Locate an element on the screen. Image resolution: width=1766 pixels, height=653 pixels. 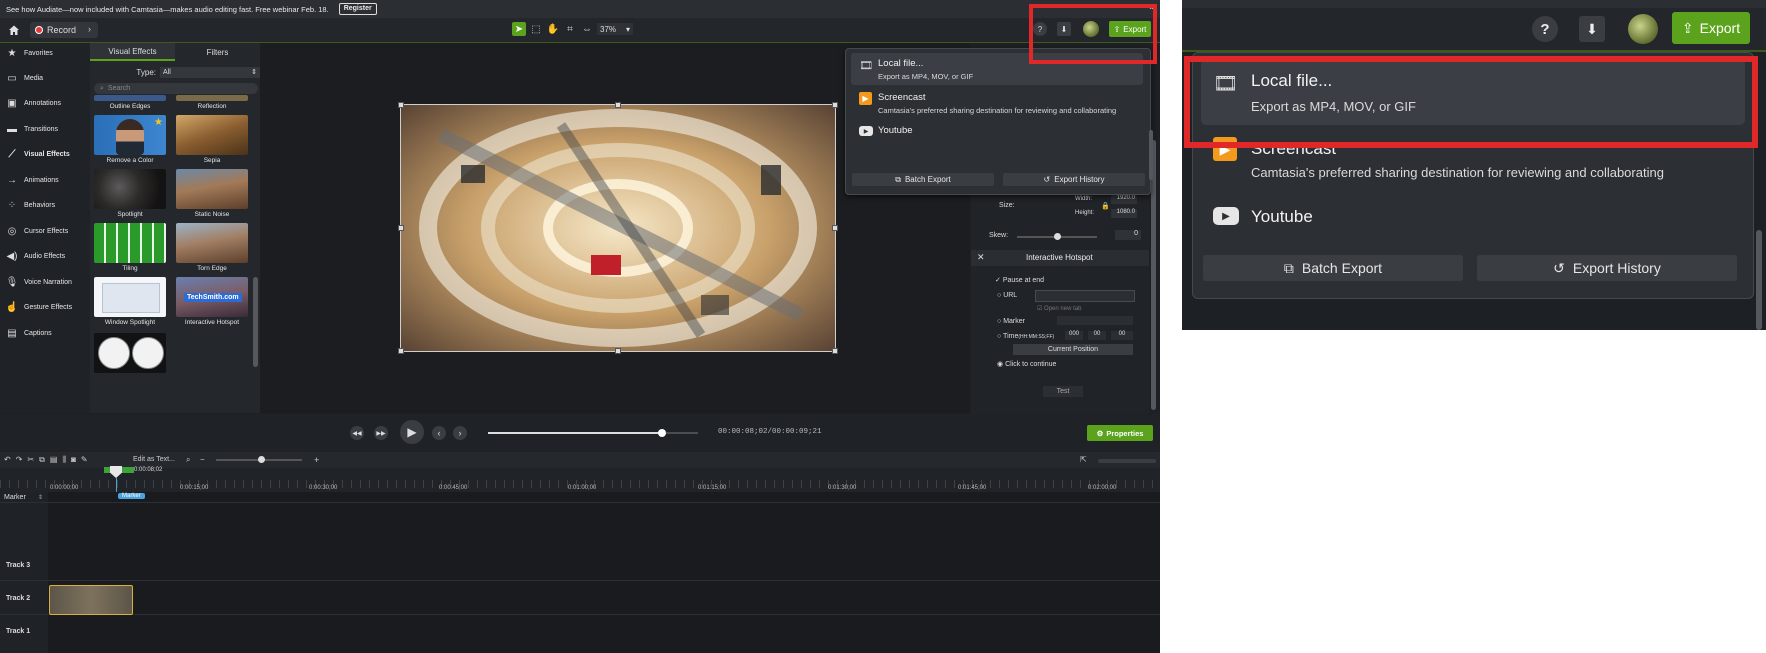
undo-icon: ↶ is located at coordinates (7, 460).